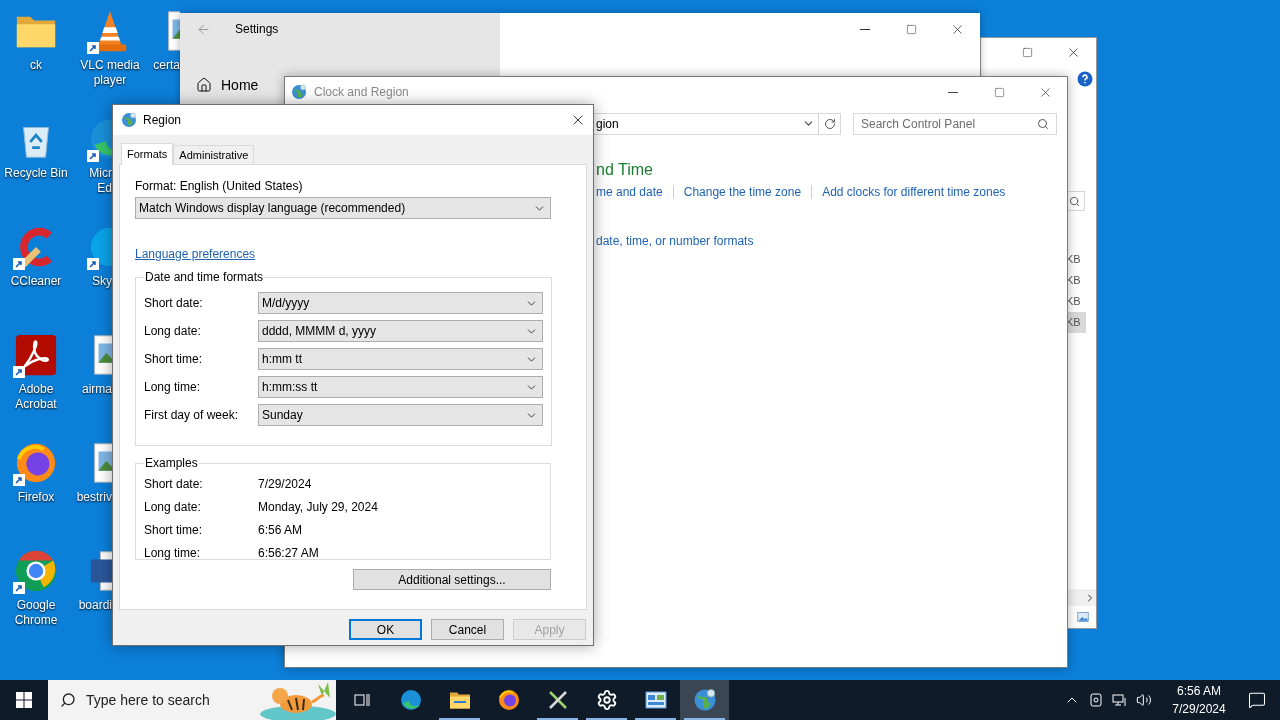 The width and height of the screenshot is (1280, 720). What do you see at coordinates (227, 85) in the screenshot?
I see `nav-item: Home` at bounding box center [227, 85].